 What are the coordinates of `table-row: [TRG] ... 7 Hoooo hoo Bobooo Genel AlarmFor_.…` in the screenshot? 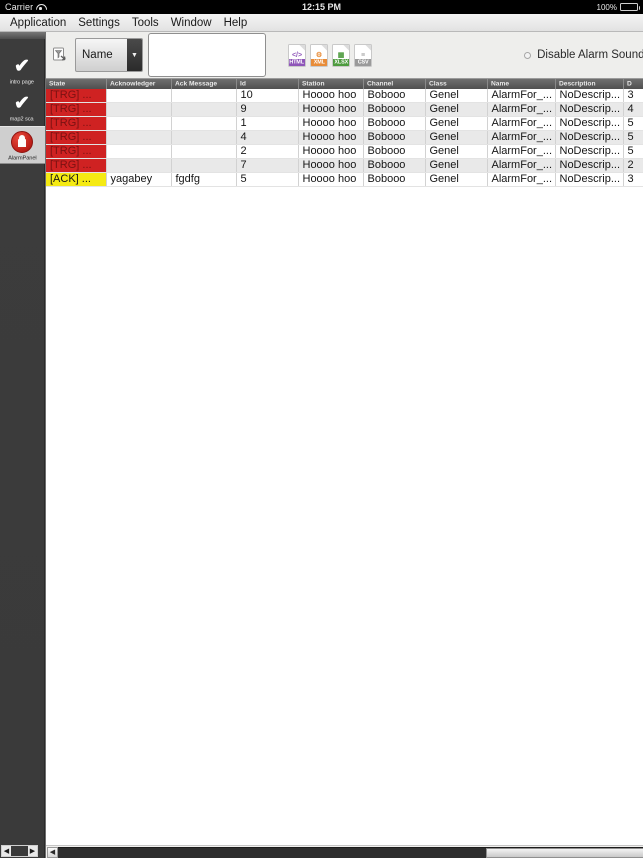 It's located at (344, 165).